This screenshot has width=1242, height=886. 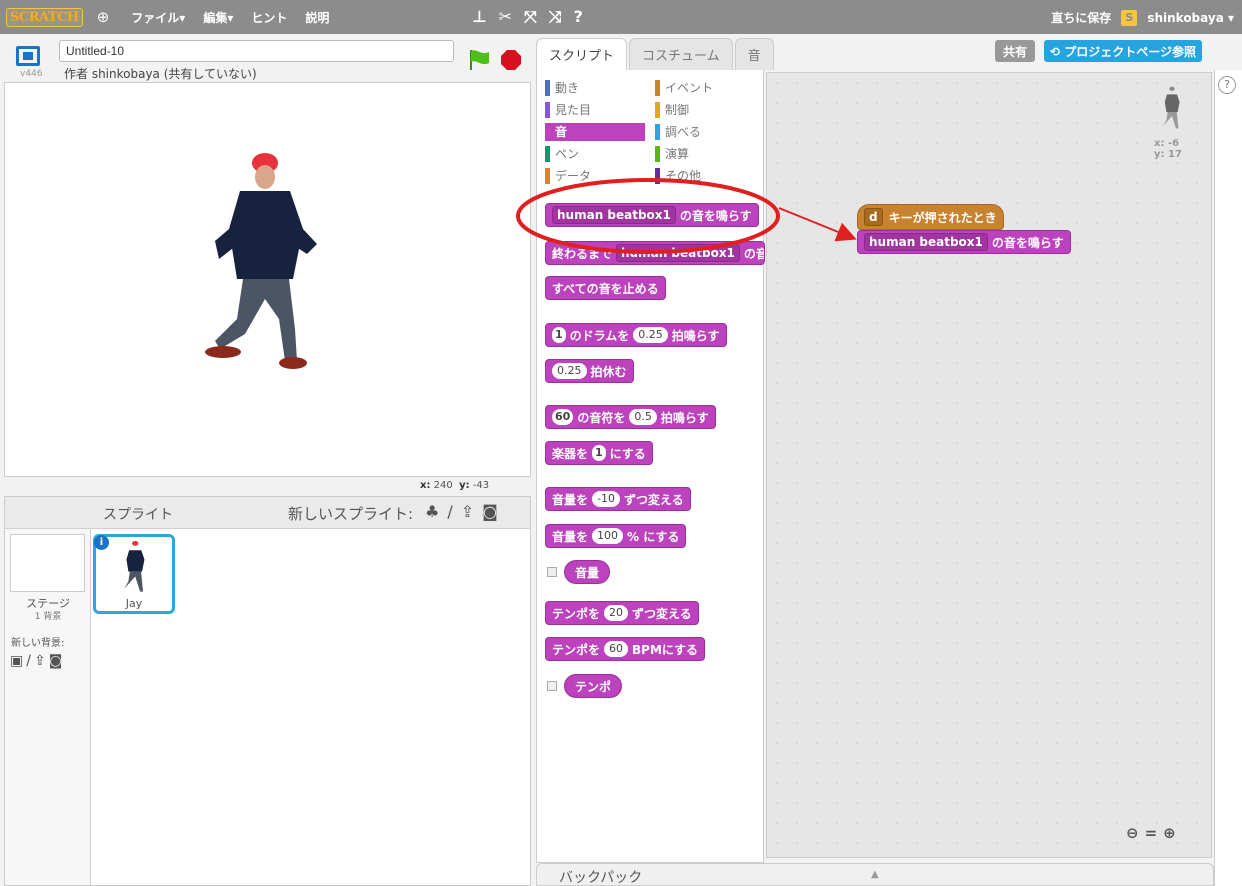 I want to click on category-motion: 動き, so click(x=562, y=88).